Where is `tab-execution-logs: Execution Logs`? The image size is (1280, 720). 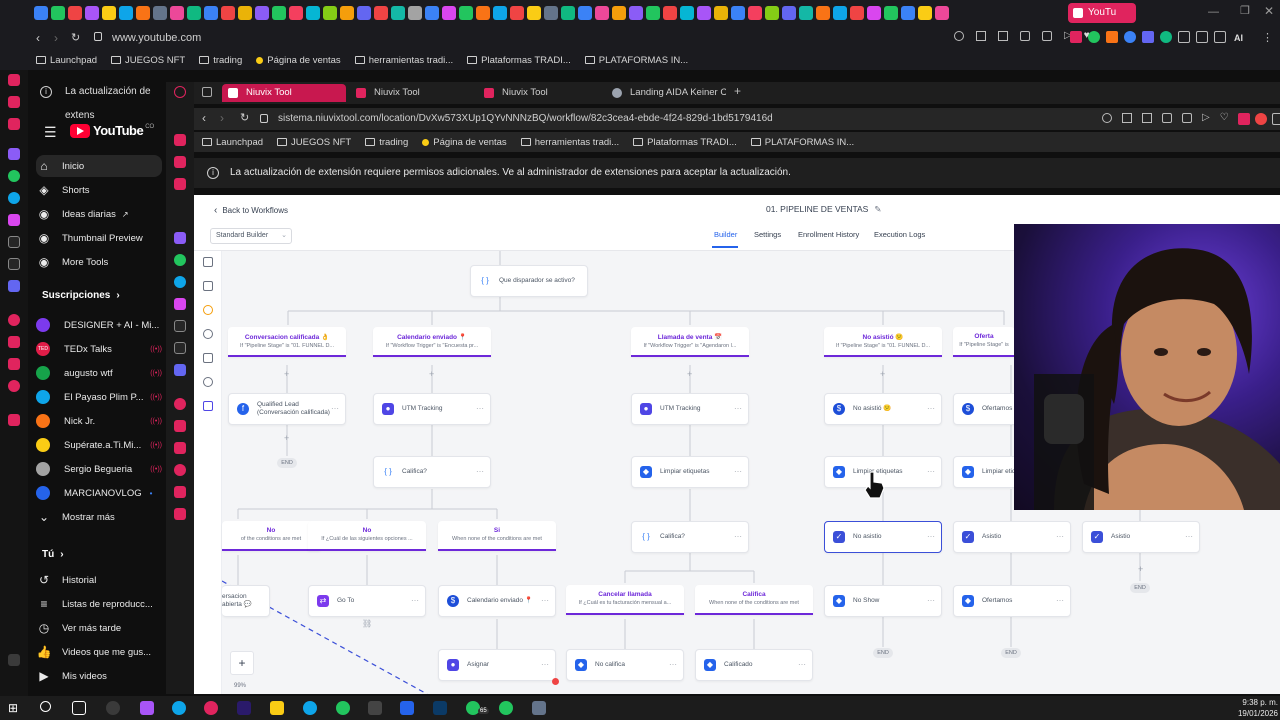 tab-execution-logs: Execution Logs is located at coordinates (899, 234).